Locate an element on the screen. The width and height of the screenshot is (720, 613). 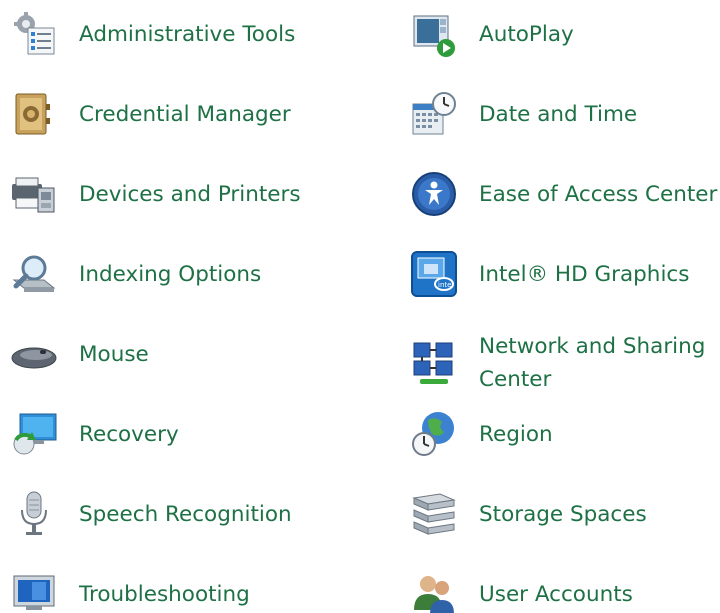
item-label: User Accounts is located at coordinates (556, 594).